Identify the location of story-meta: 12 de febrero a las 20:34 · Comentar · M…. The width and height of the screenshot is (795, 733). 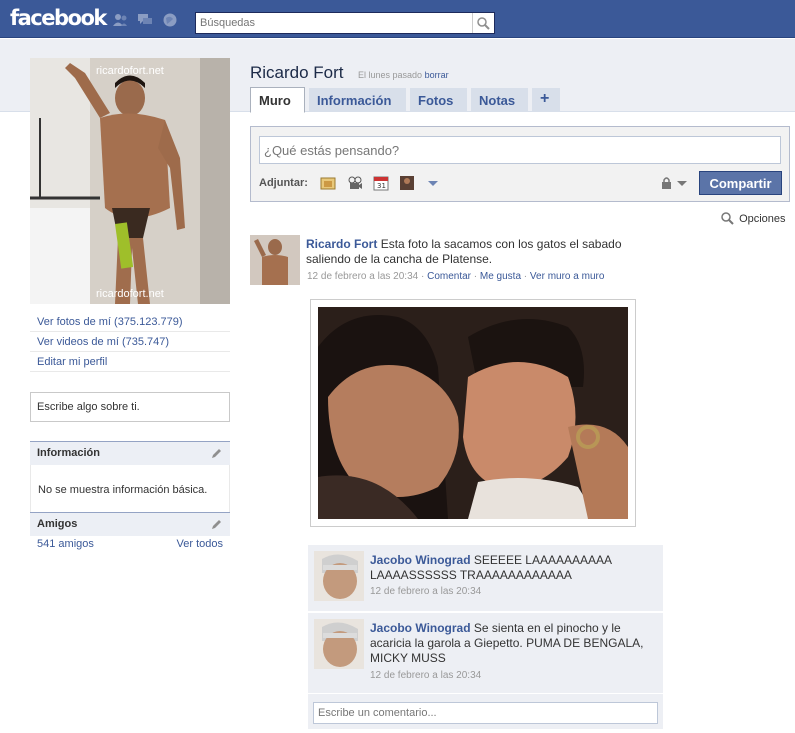
(456, 276).